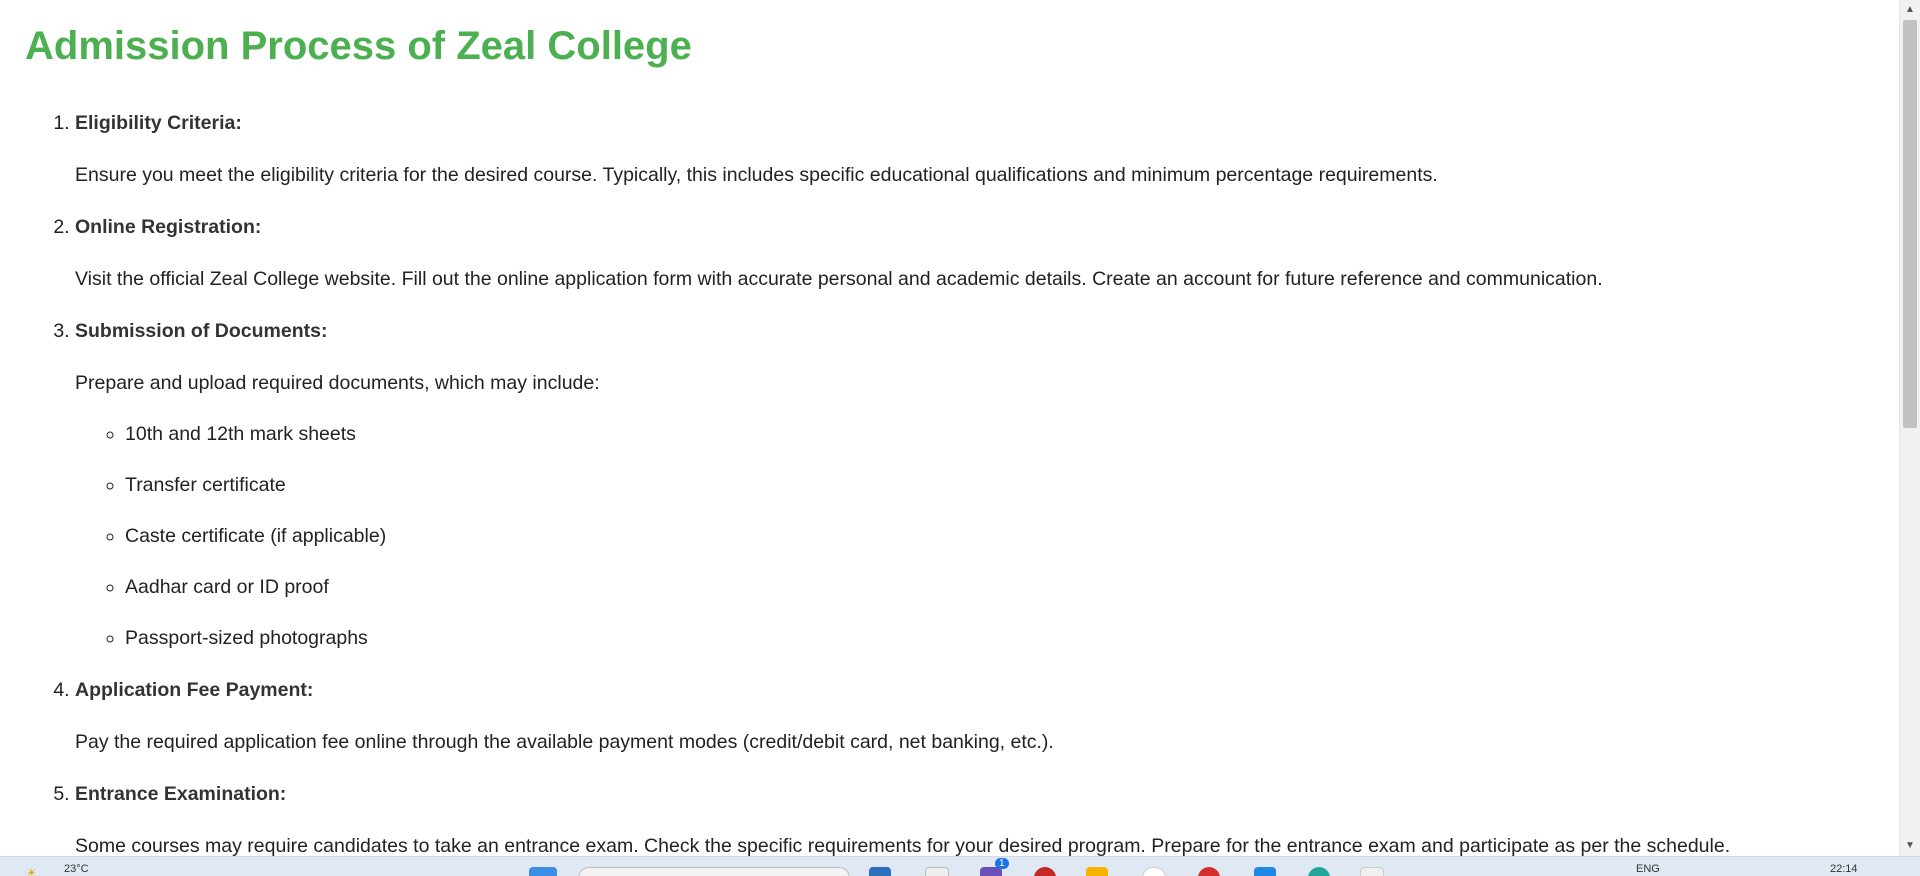 Image resolution: width=1920 pixels, height=876 pixels. Describe the element at coordinates (1000, 536) in the screenshot. I see `document-item: Caste certificate (if applicable)` at that location.